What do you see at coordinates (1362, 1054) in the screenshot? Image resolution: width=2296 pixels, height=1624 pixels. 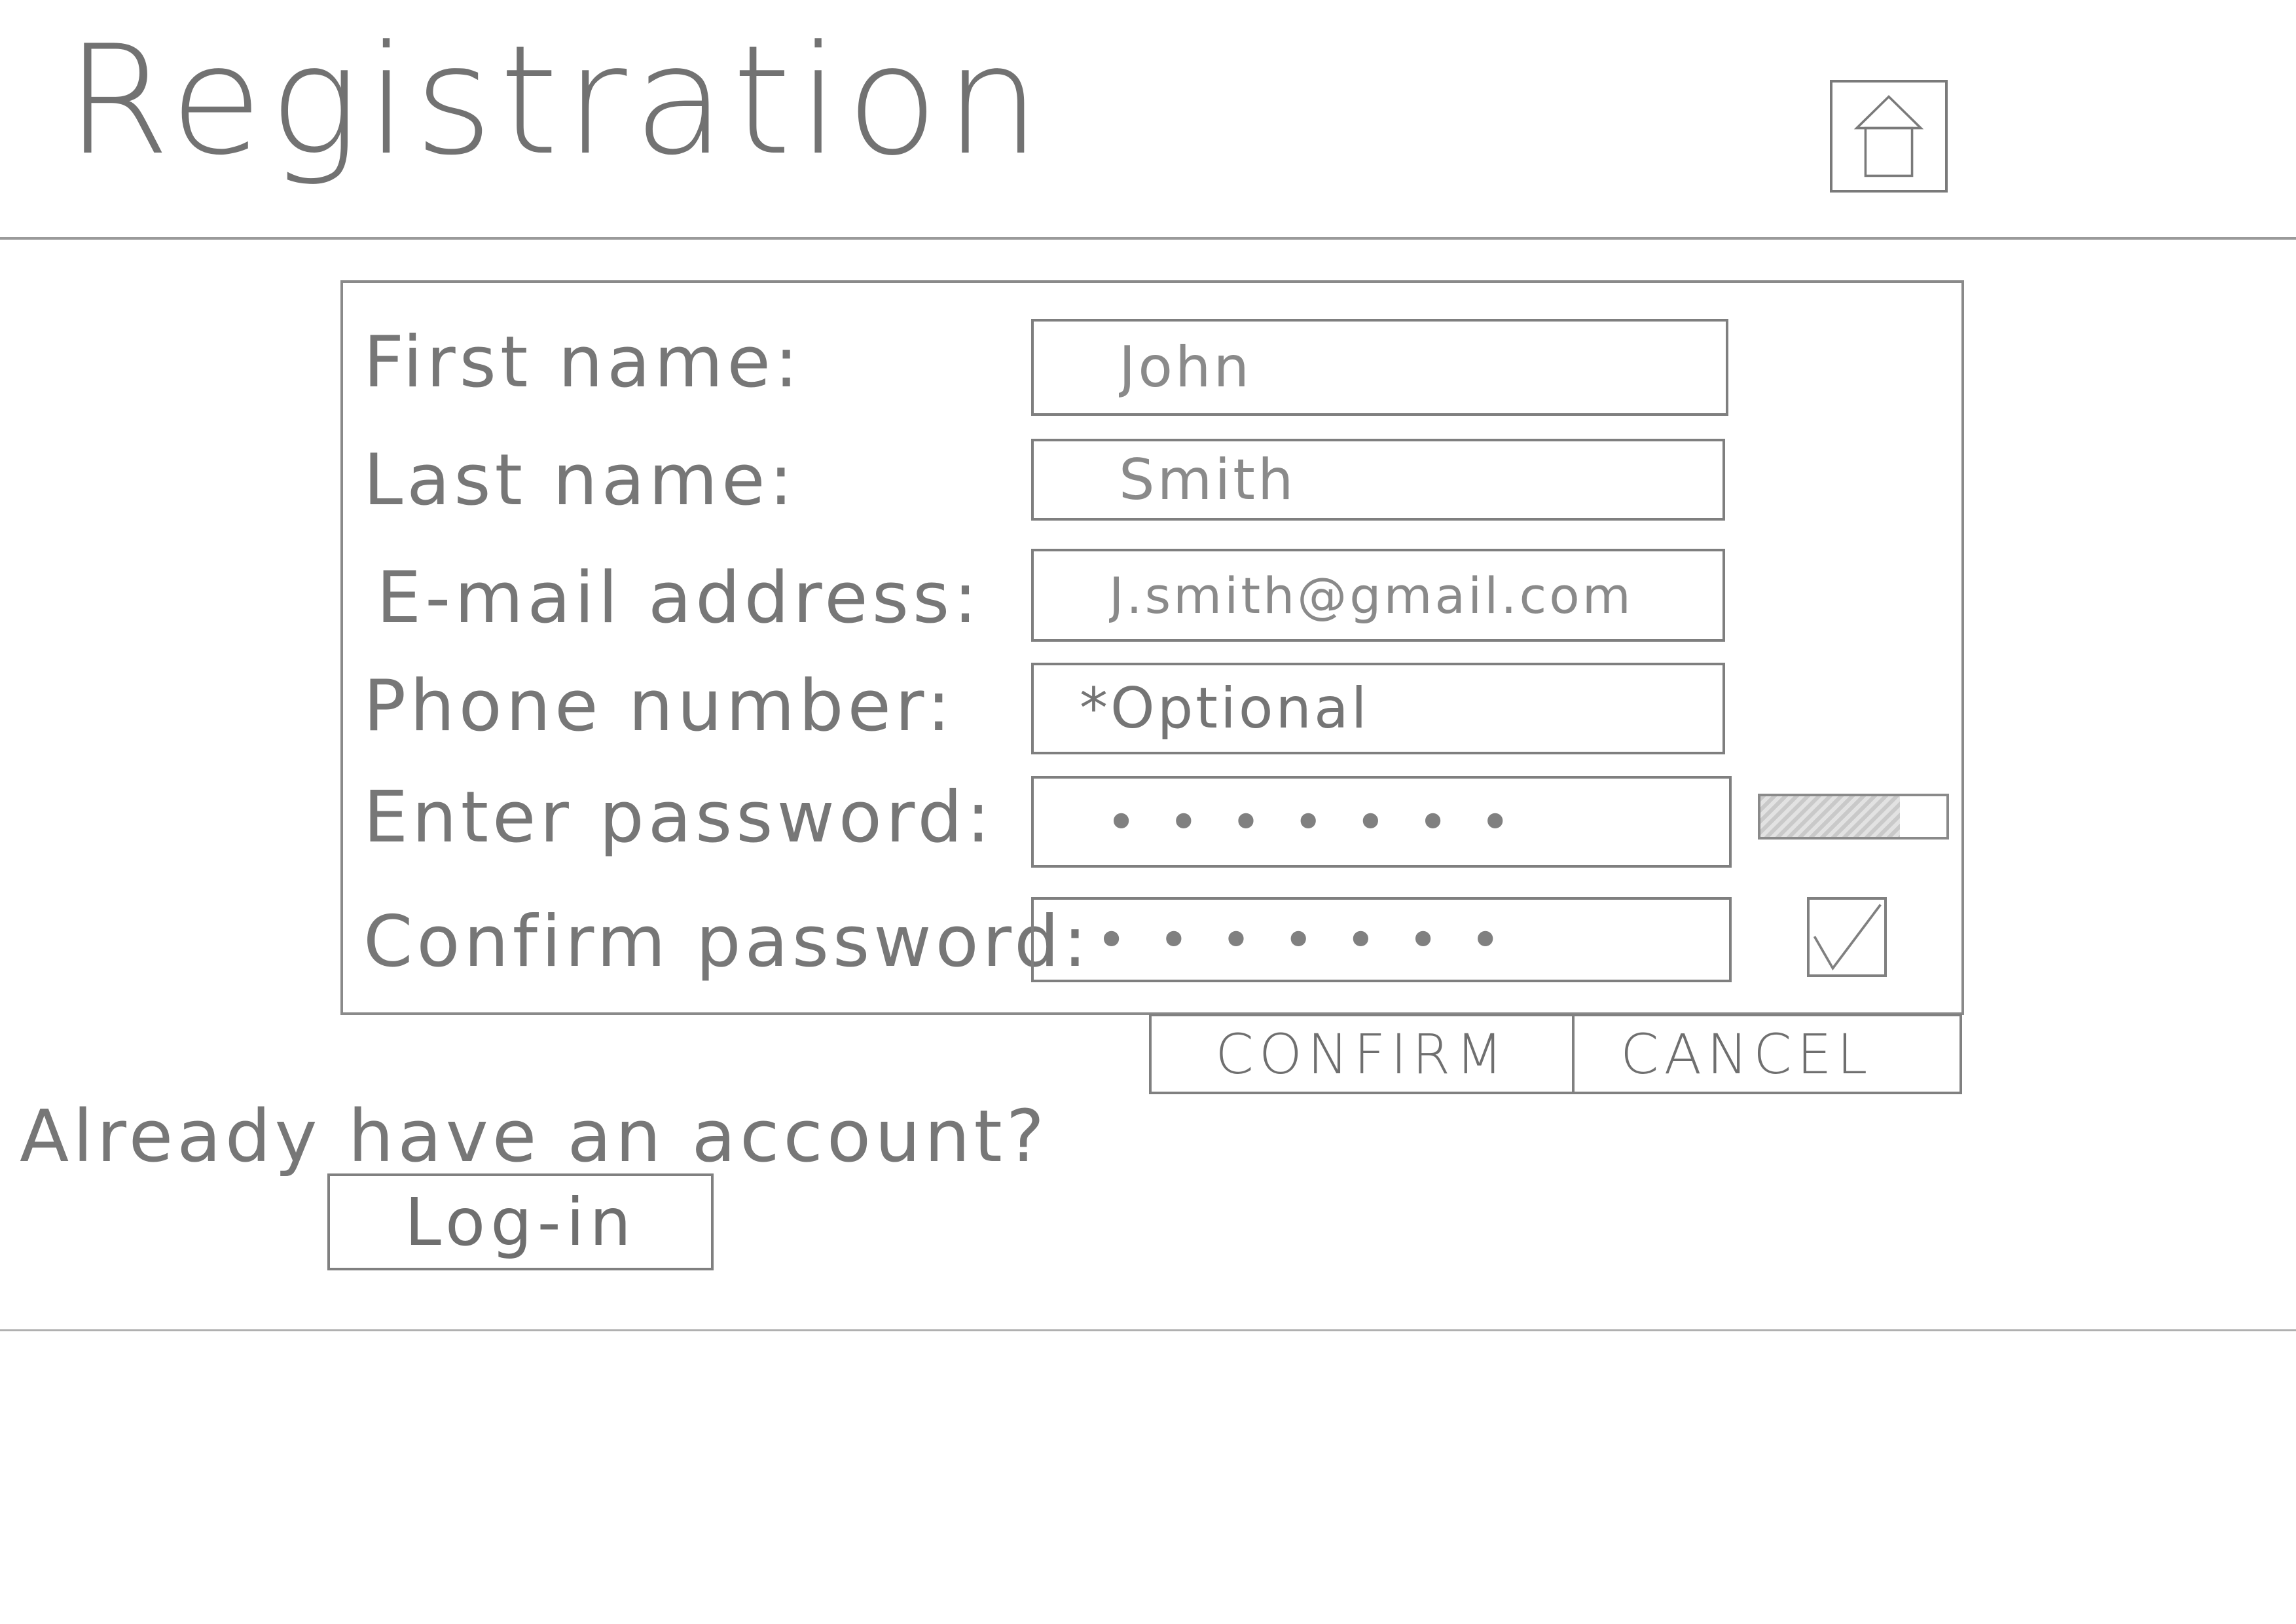 I see `confirm-button: CONFIRM` at bounding box center [1362, 1054].